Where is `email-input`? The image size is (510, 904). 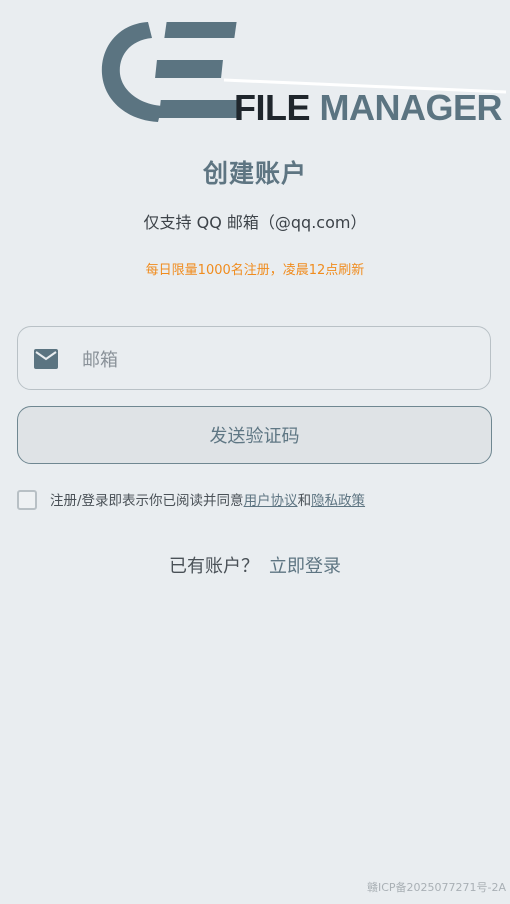
email-input is located at coordinates (277, 360).